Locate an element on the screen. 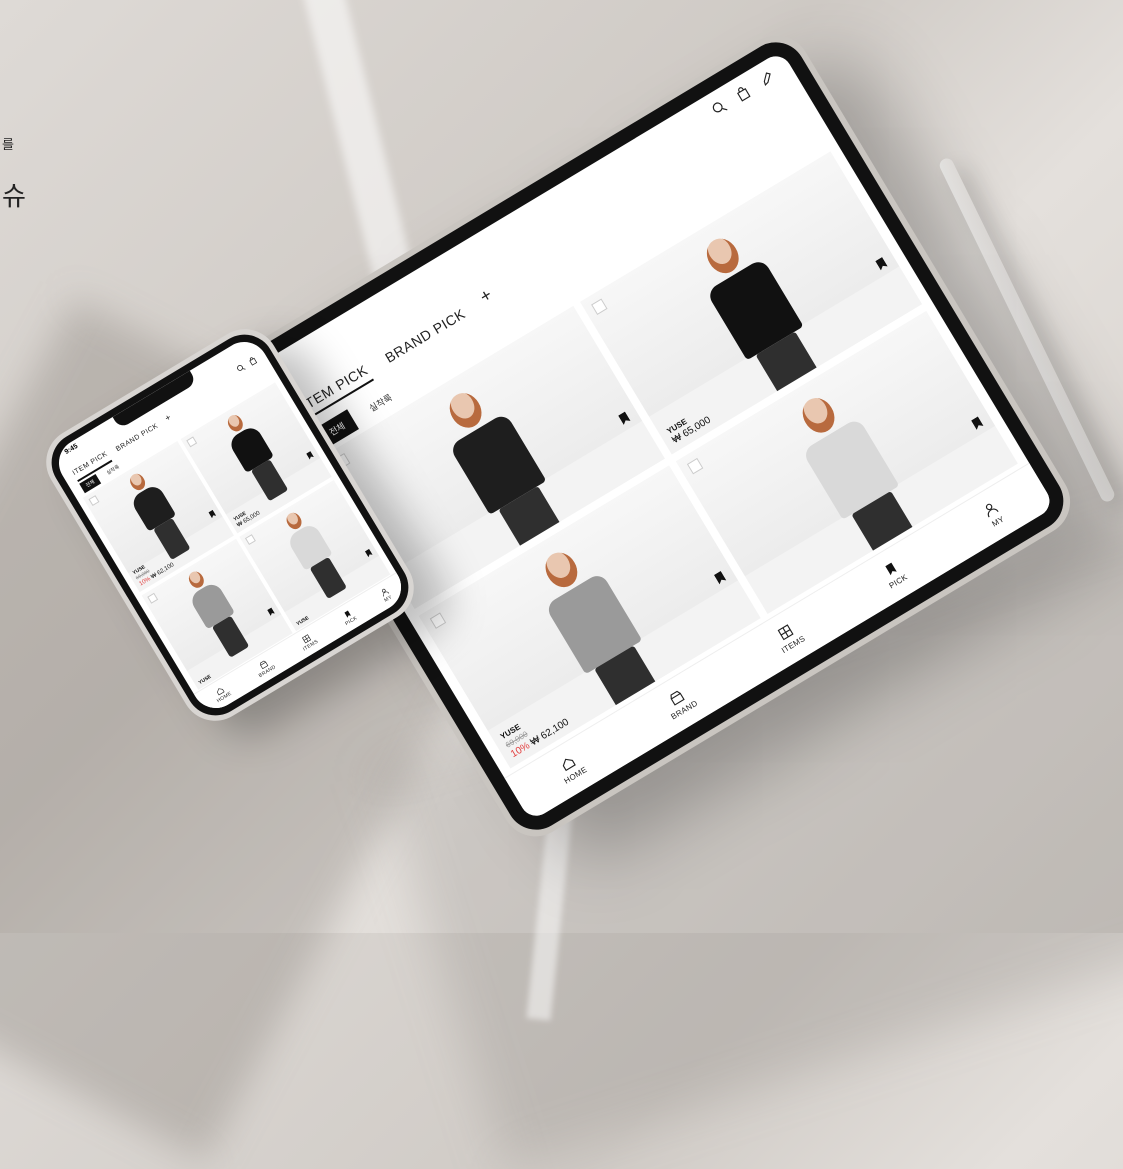  status-time: 9:45 is located at coordinates (71, 449).